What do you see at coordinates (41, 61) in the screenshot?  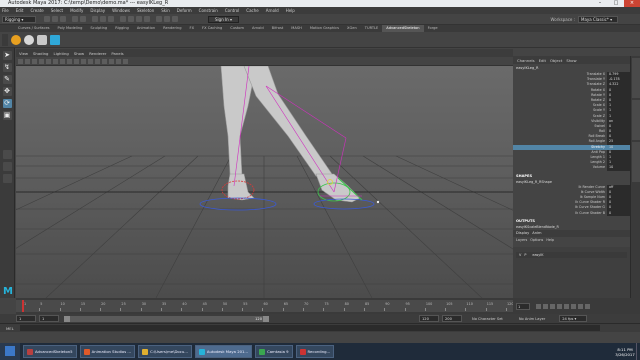 I see `grid-toggle-icon` at bounding box center [41, 61].